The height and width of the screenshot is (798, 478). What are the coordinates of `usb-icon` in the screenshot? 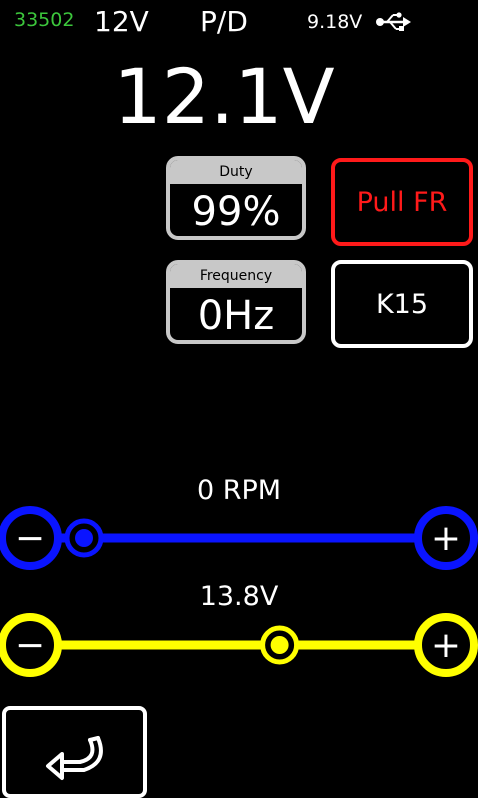 It's located at (393, 21).